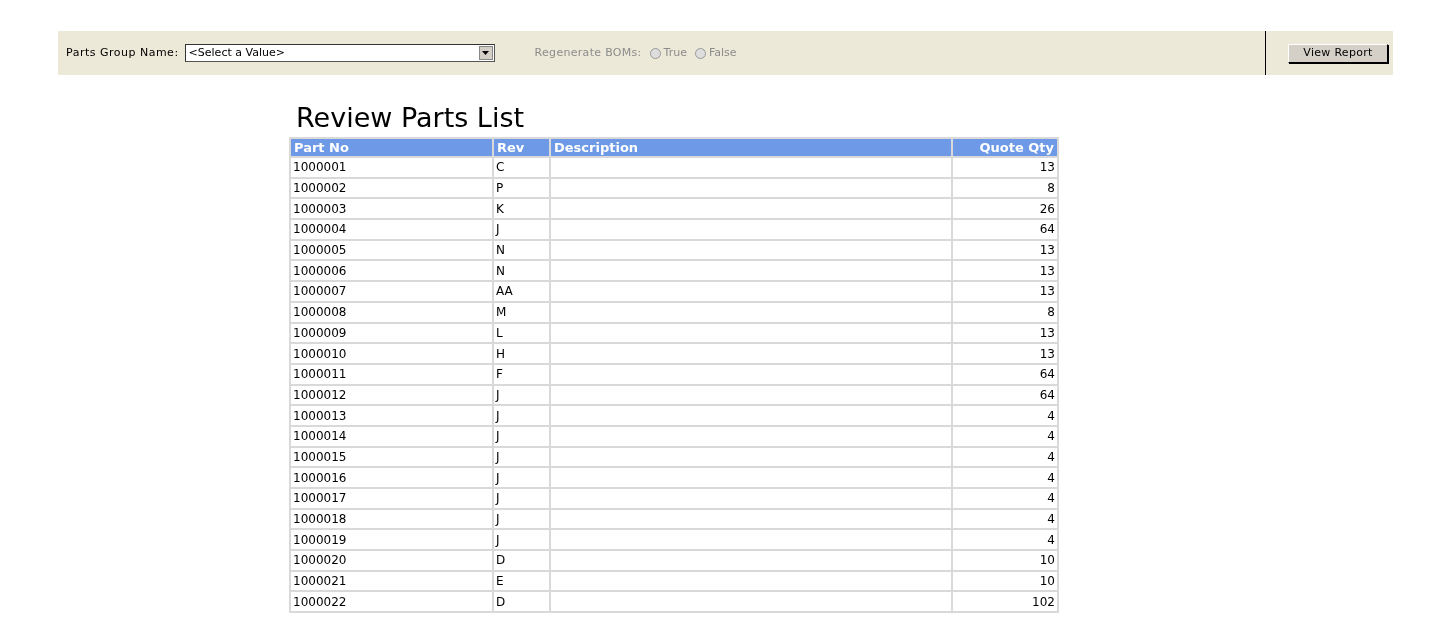 The width and height of the screenshot is (1447, 637). I want to click on table-cell: 1000018, so click(391, 519).